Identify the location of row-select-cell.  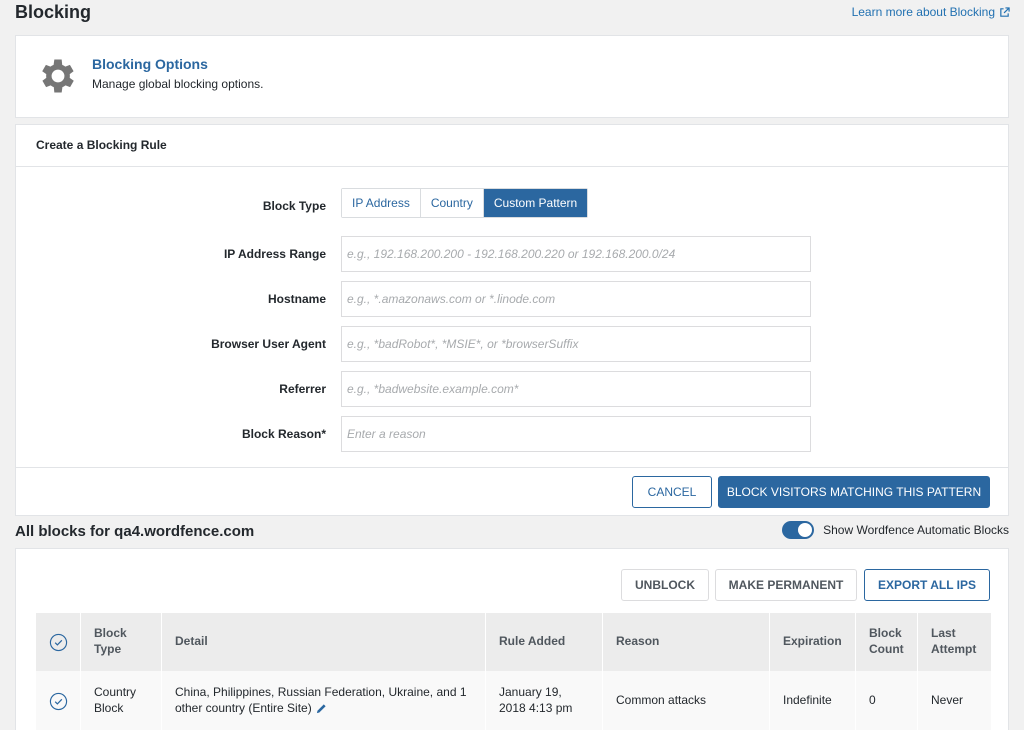
(58, 700).